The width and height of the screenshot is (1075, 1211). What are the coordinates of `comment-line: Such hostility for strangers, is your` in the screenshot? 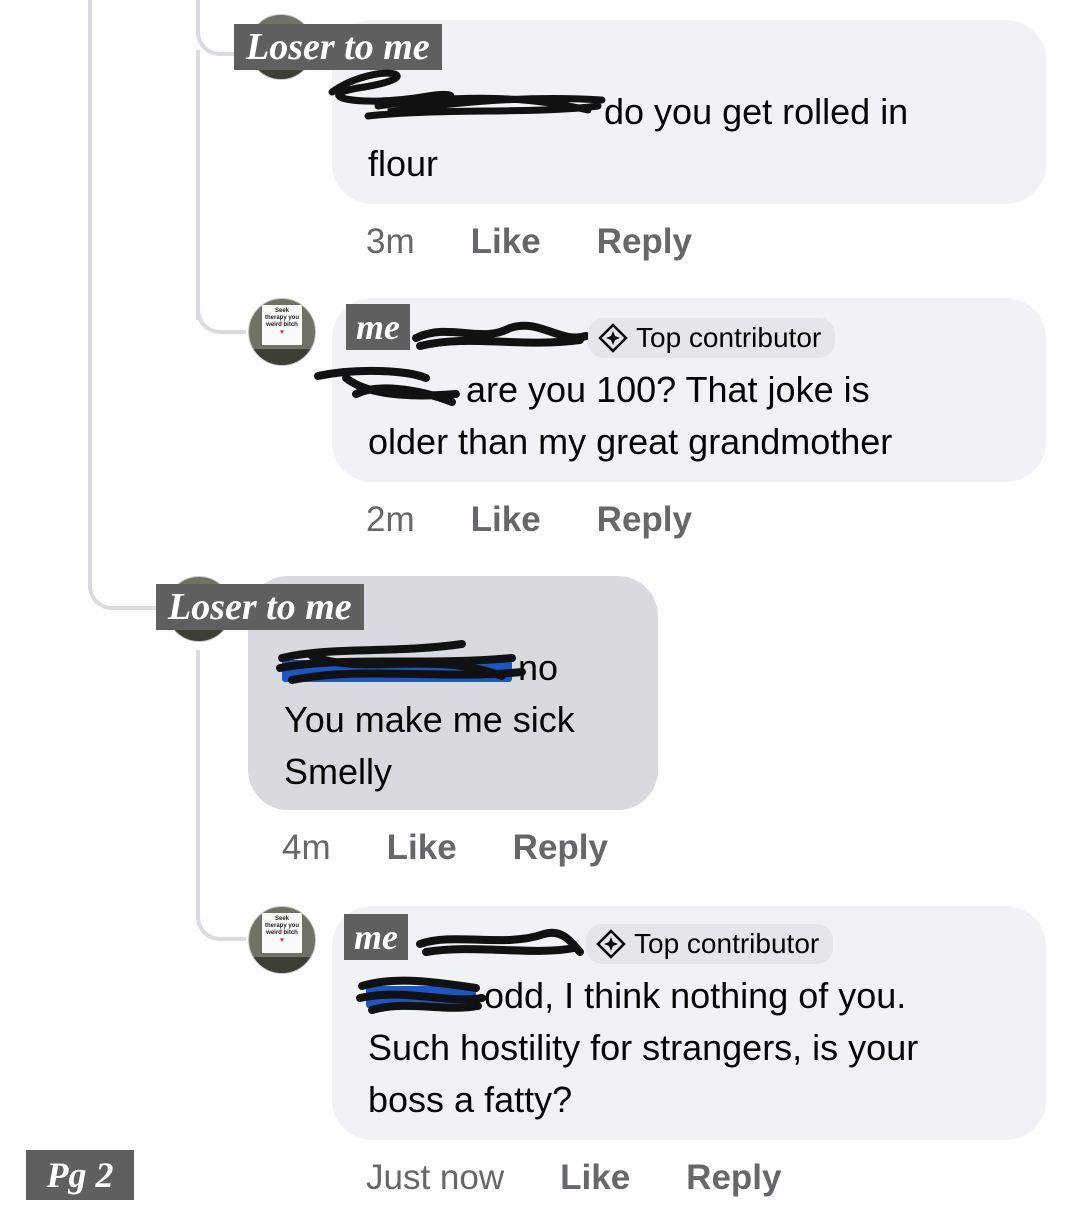 It's located at (643, 1047).